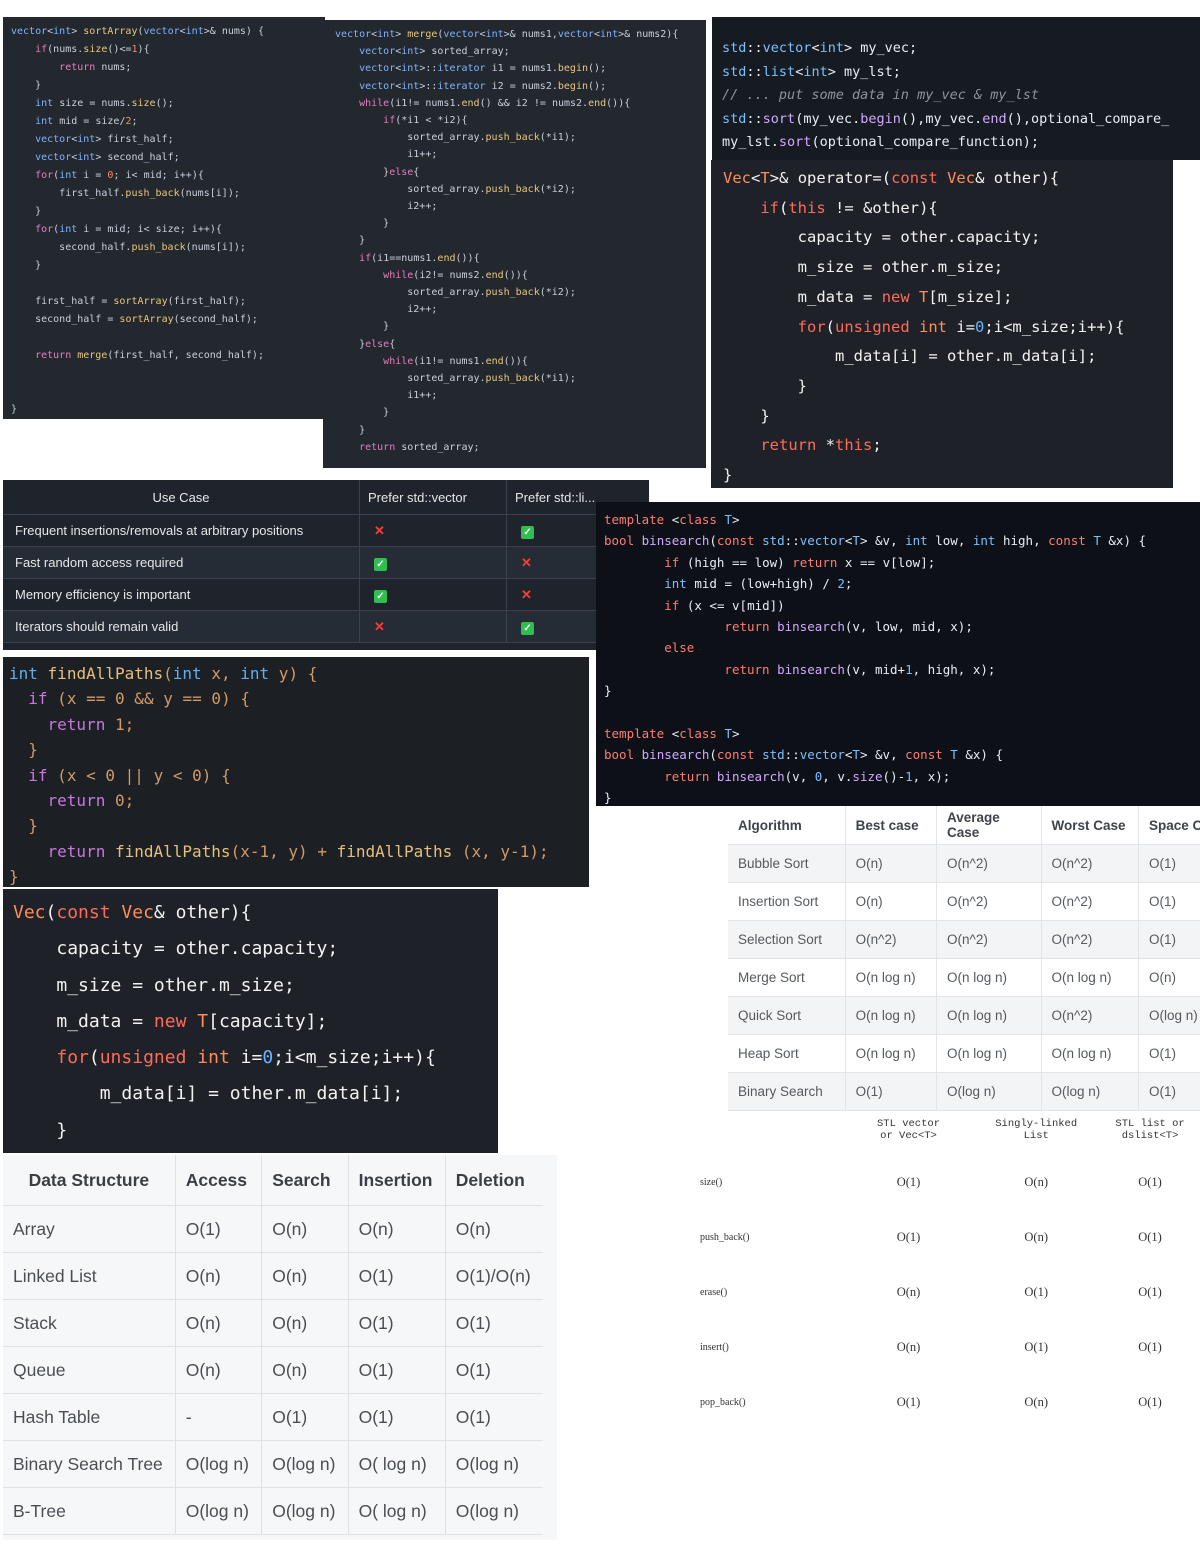  Describe the element at coordinates (945, 1393) in the screenshot. I see `table-row: pop_back() O(1) O(n) O(1)` at that location.